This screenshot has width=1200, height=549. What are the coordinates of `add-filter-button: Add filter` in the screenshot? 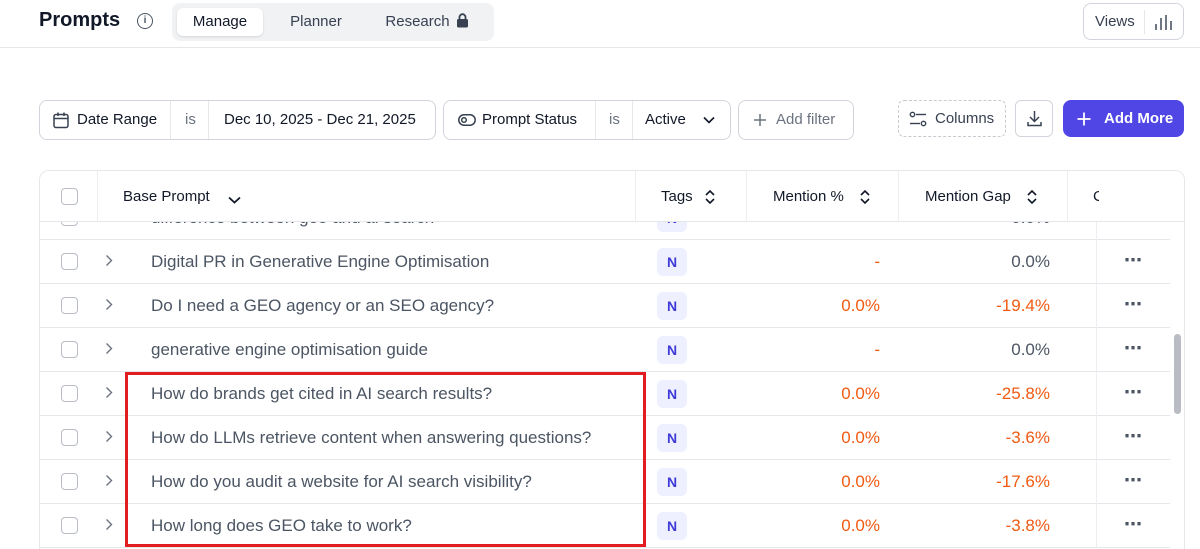 It's located at (796, 120).